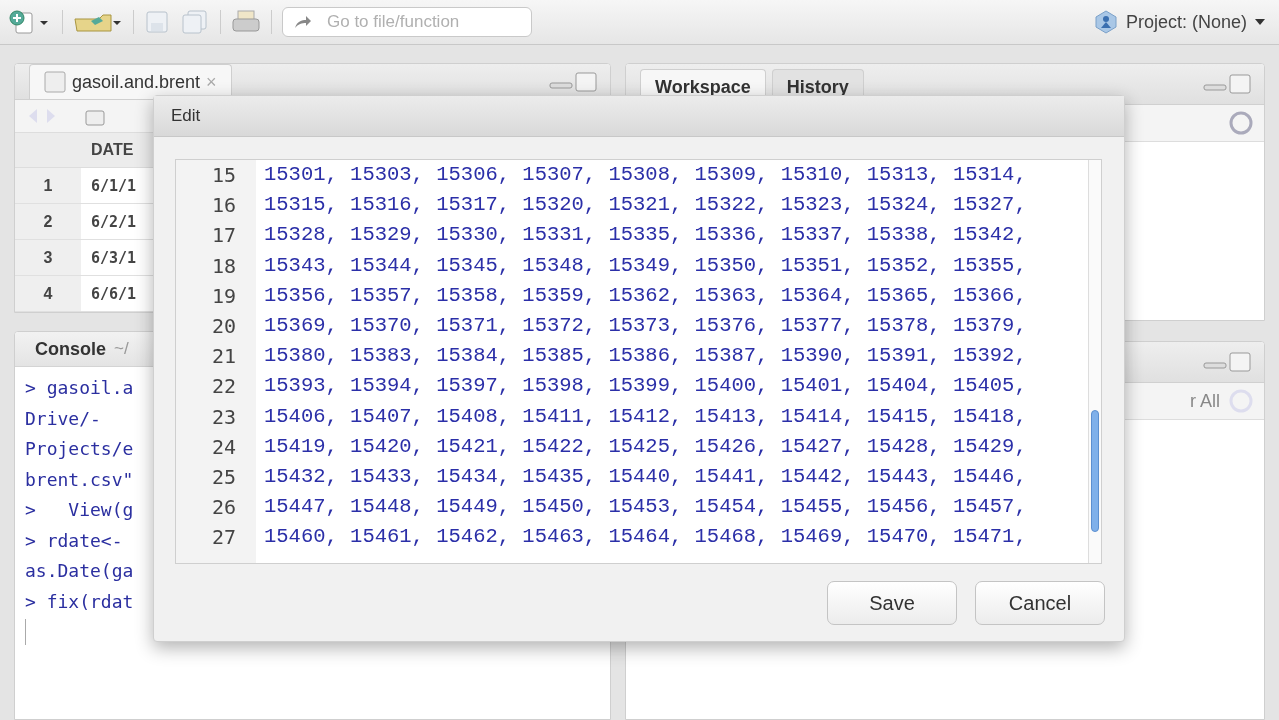 This screenshot has height=720, width=1279. I want to click on code-line: 15380, 15383, 15384, 15385, 15386, 15387, 15390, 15391, 15392,, so click(646, 356).